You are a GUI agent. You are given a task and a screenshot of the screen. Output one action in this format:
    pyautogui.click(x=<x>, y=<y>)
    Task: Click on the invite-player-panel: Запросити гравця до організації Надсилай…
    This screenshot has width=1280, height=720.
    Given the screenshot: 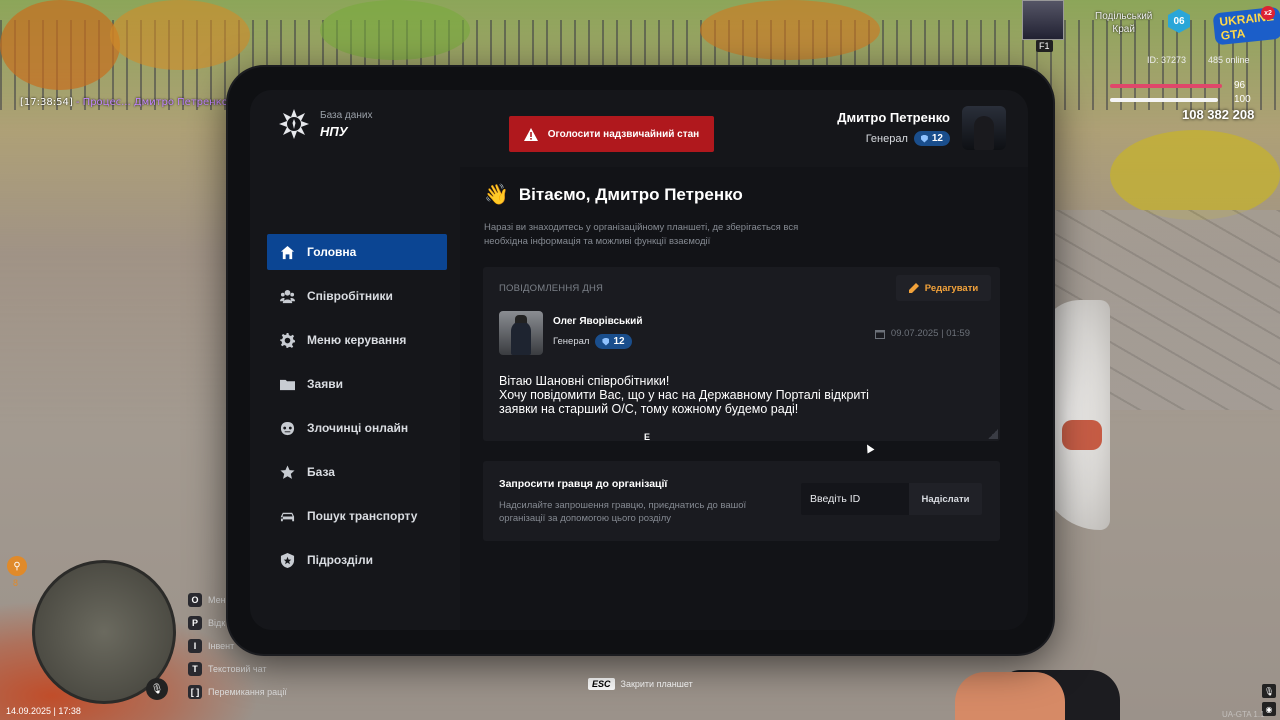 What is the action you would take?
    pyautogui.click(x=741, y=501)
    